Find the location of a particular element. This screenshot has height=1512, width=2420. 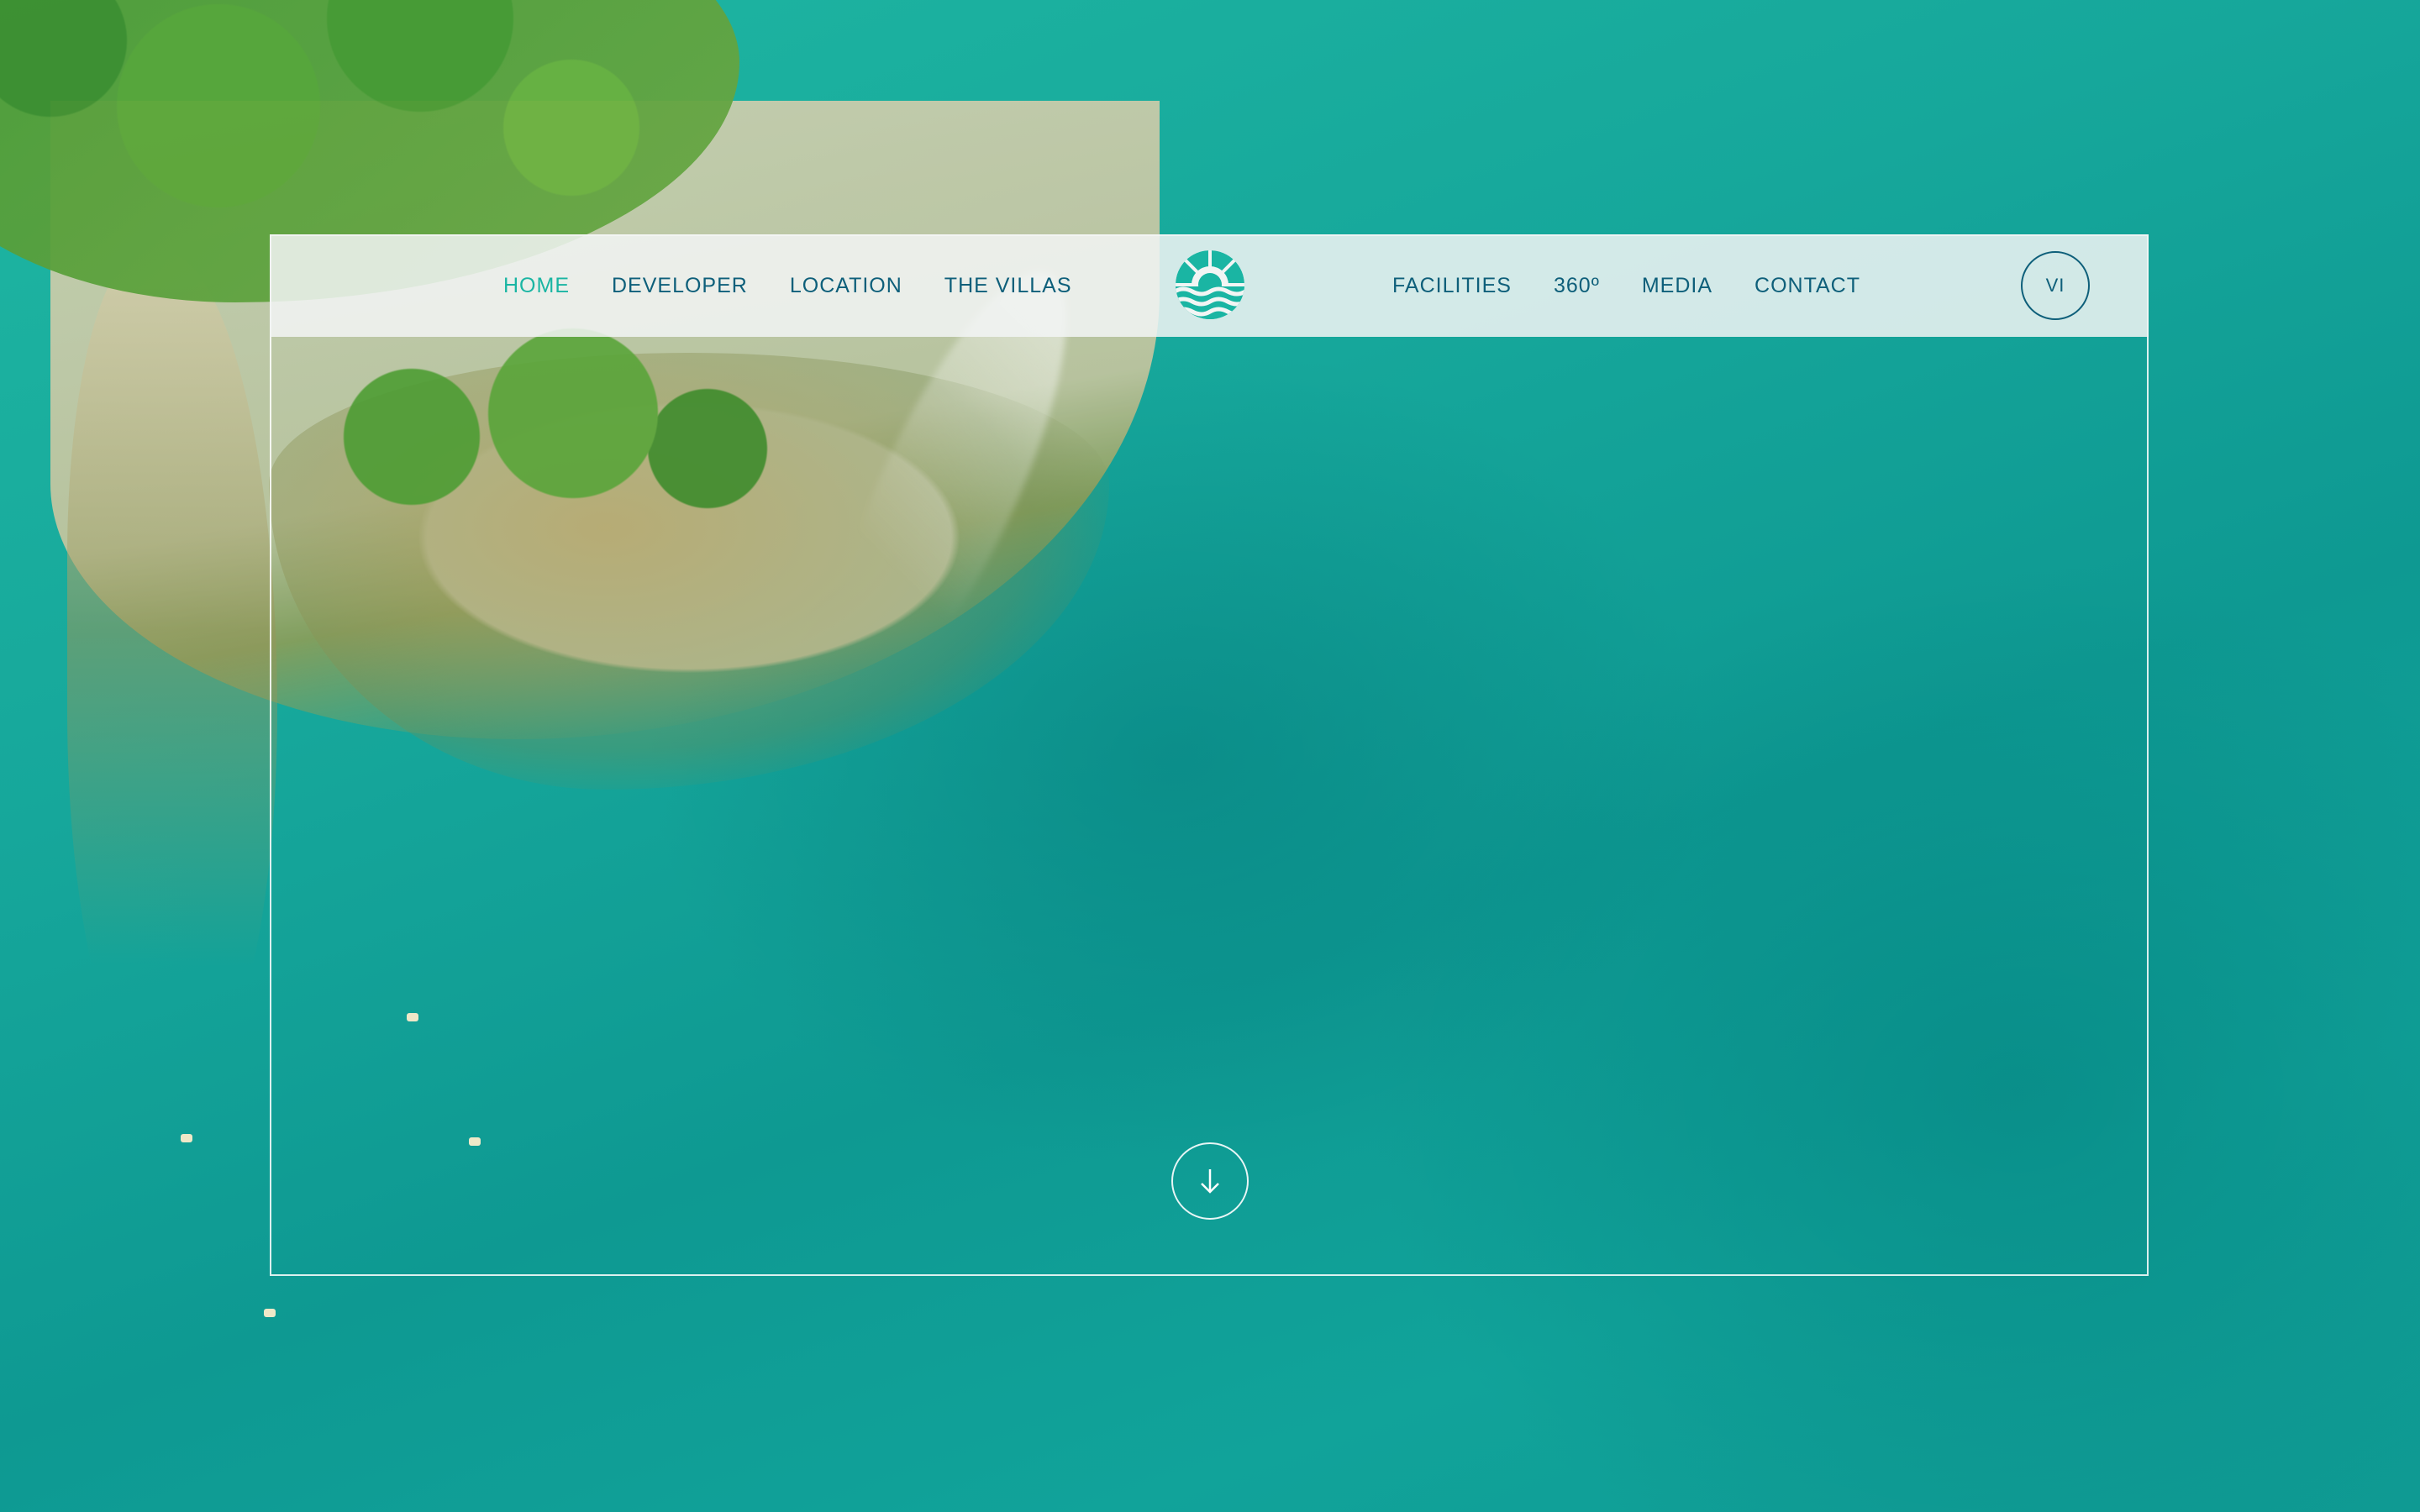

nav-360: 360º is located at coordinates (1577, 286).